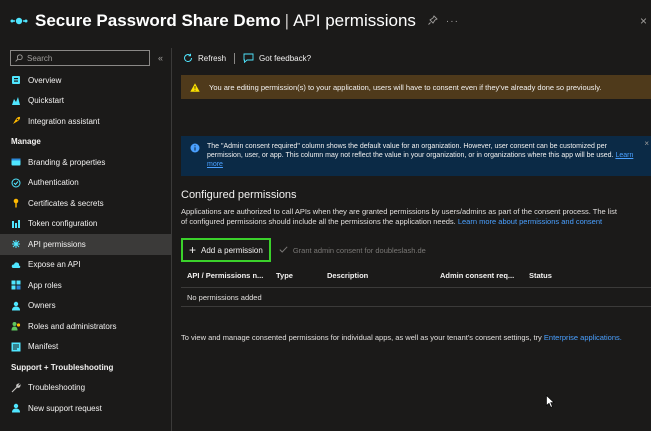 The width and height of the screenshot is (651, 431). I want to click on sidebar-item-expose-an-api: Expose an API, so click(85, 265).